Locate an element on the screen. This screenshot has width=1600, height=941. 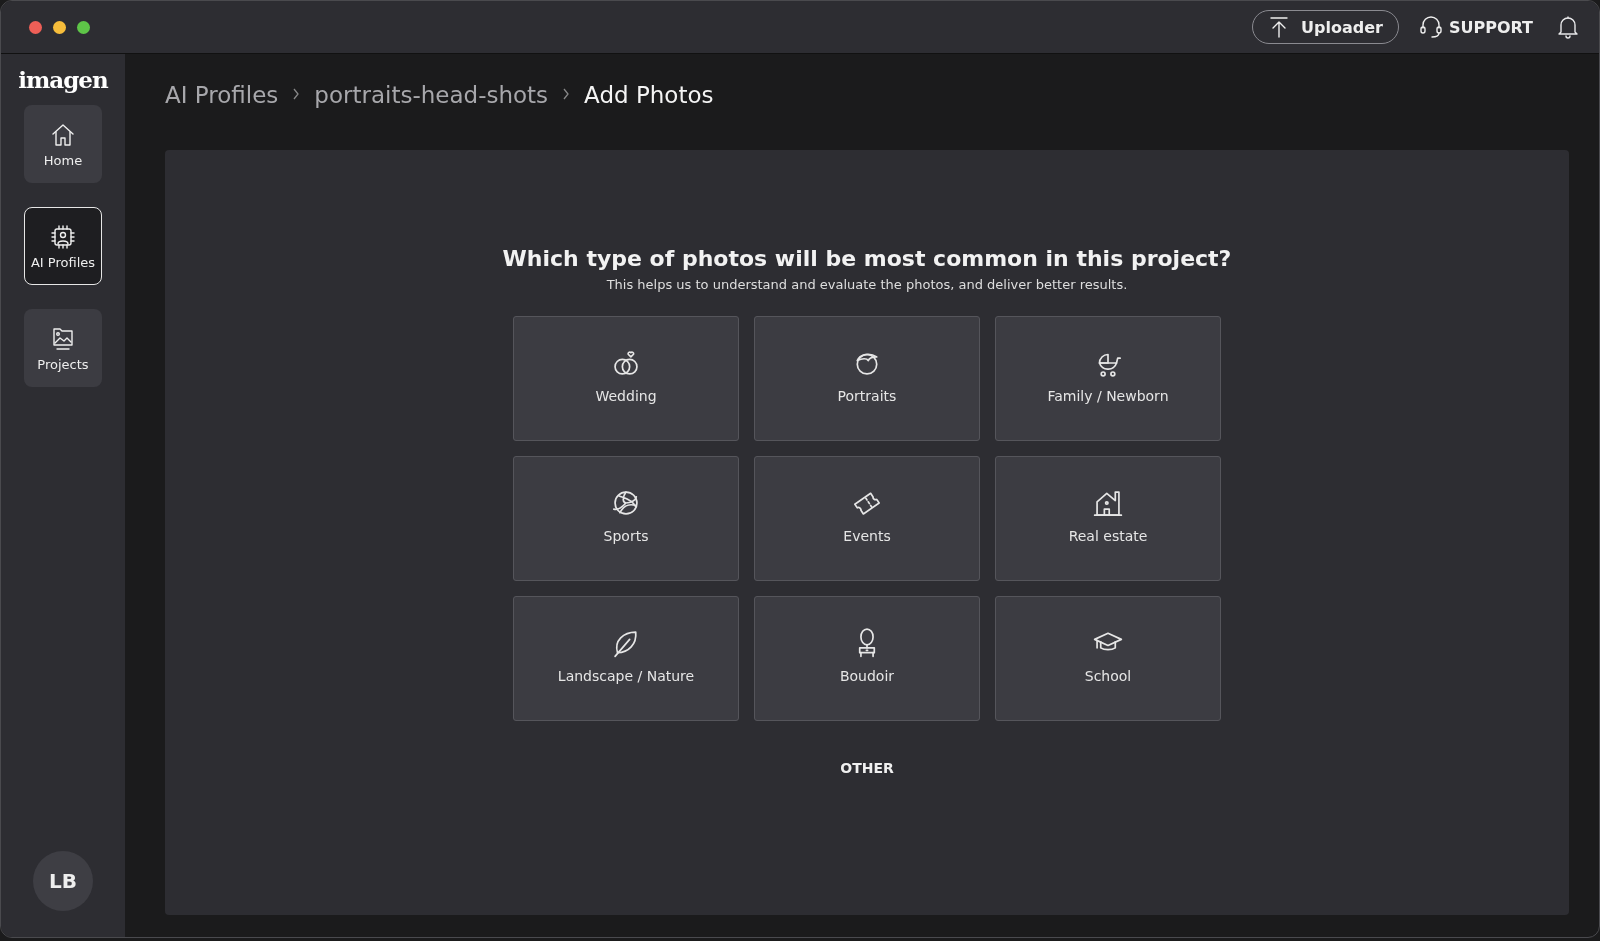
nav-item: Projects is located at coordinates (63, 348).